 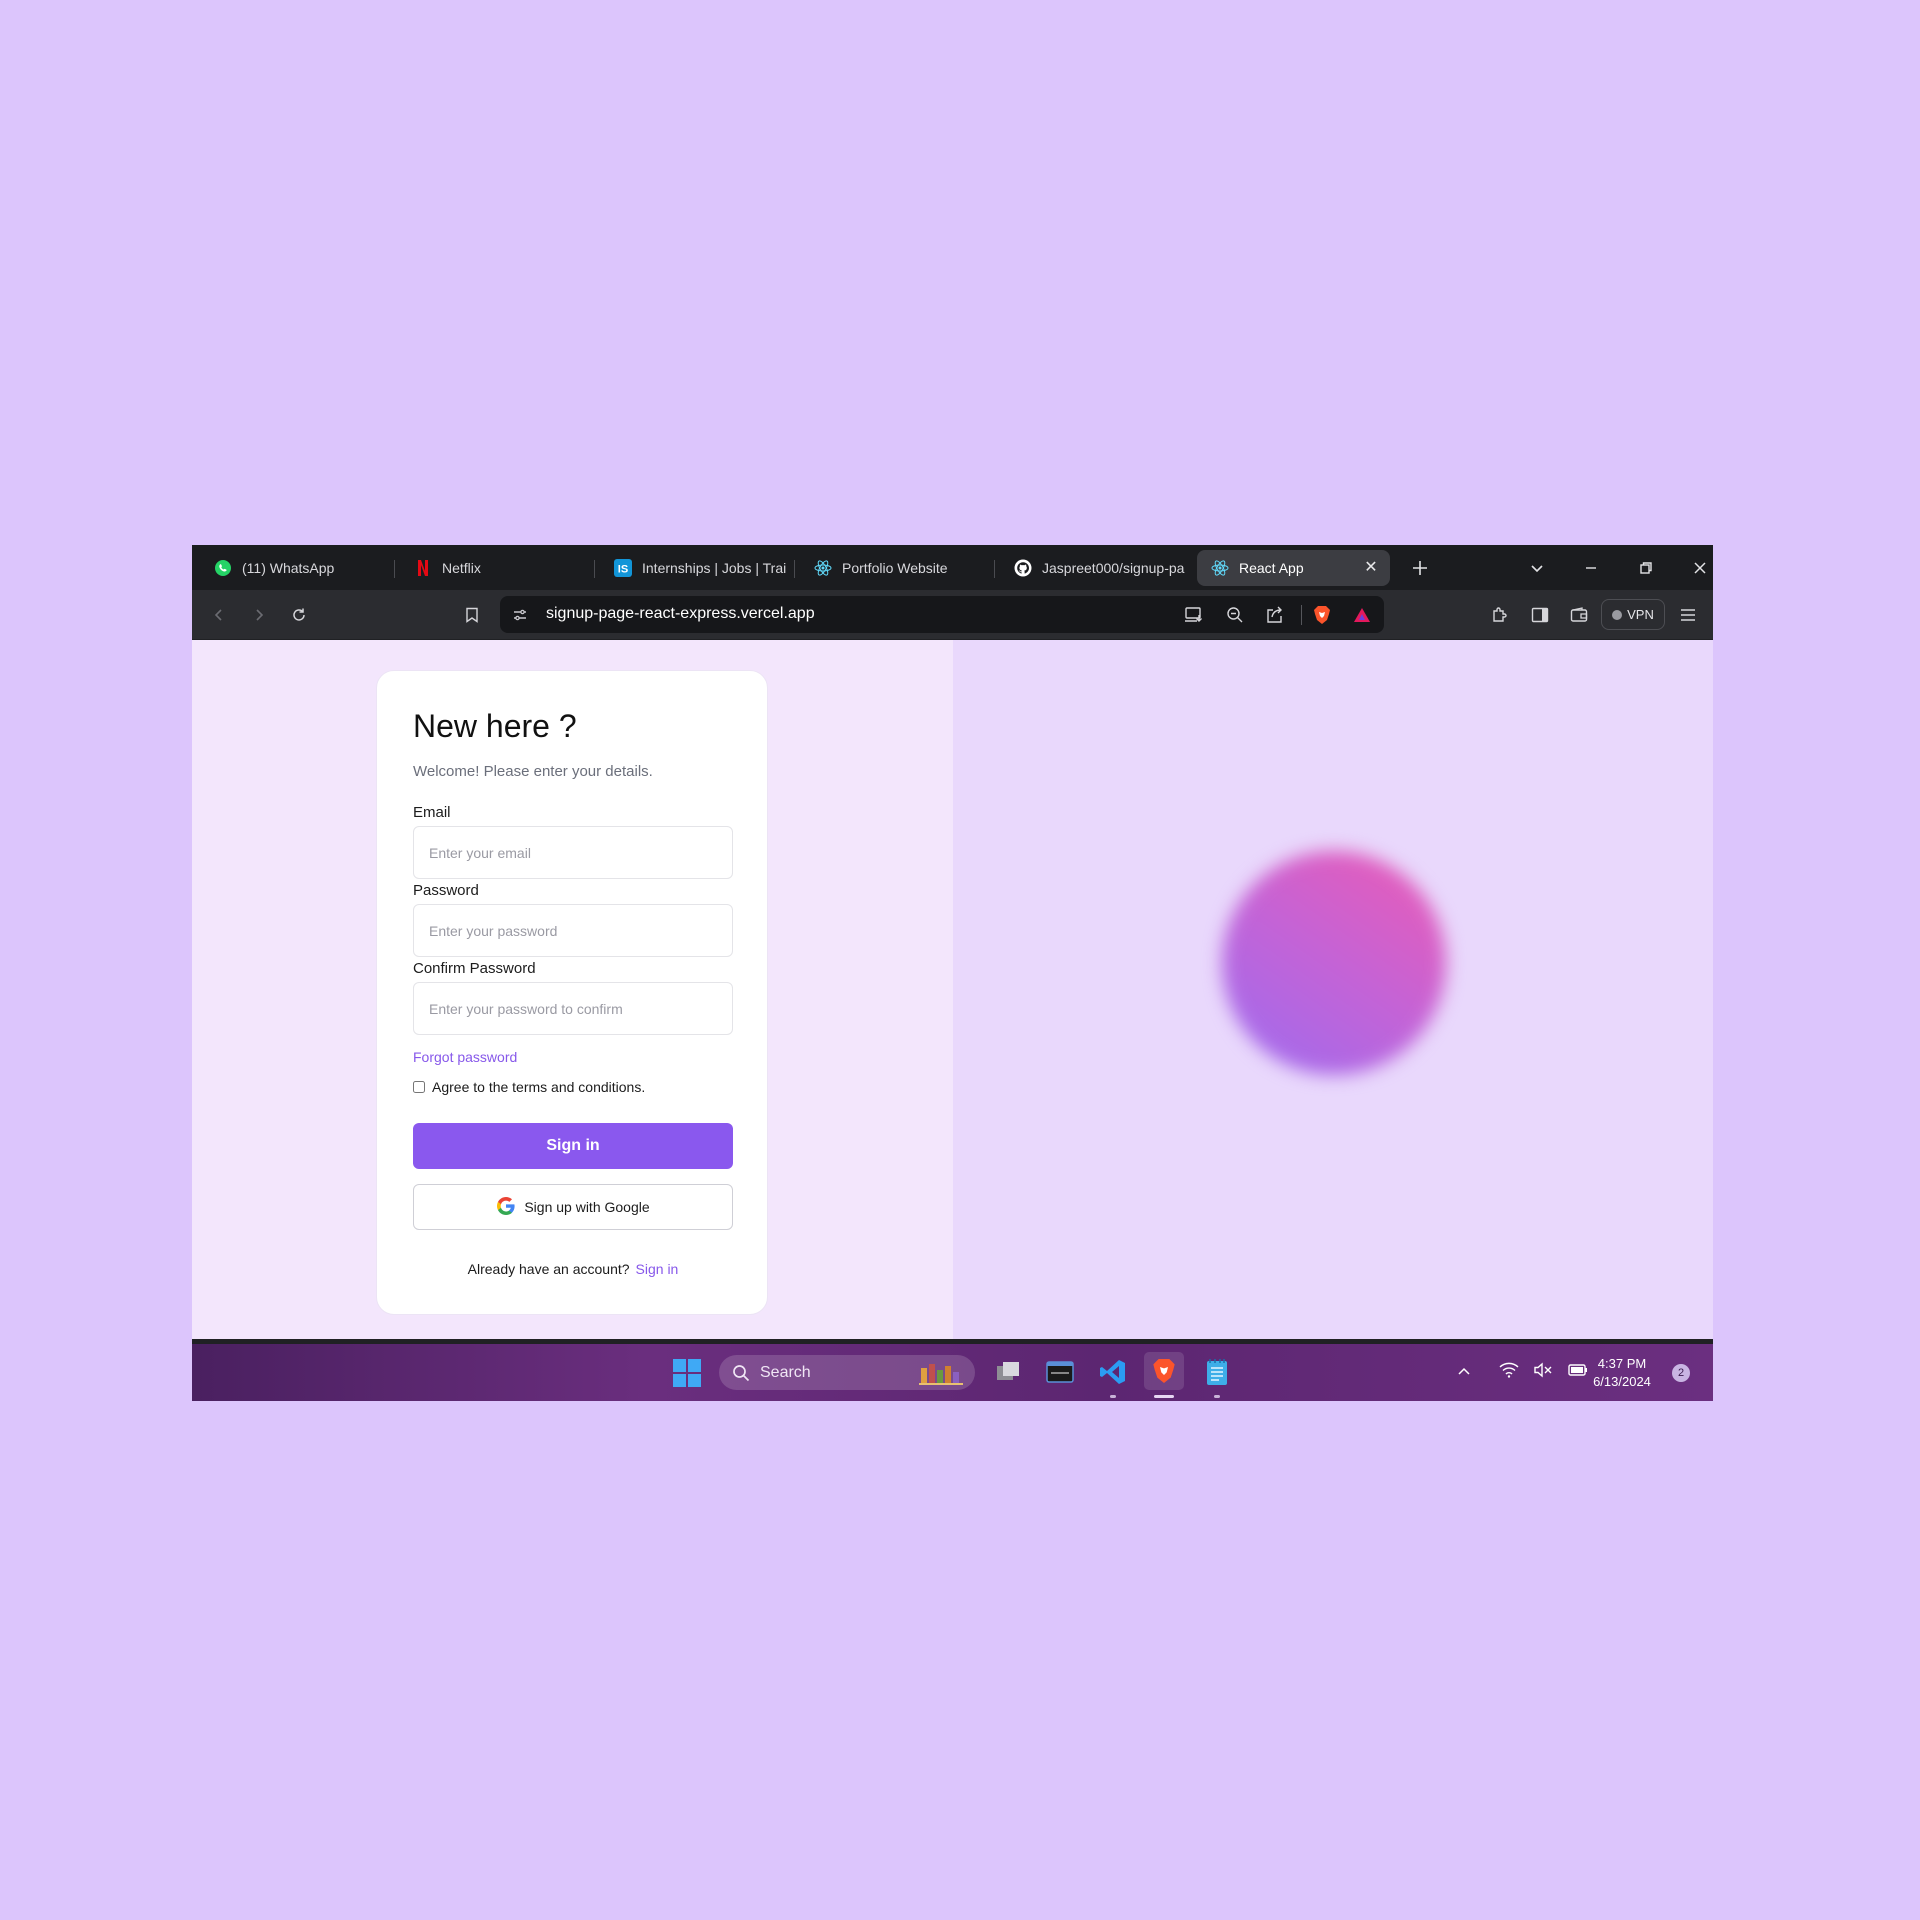 What do you see at coordinates (1543, 1372) in the screenshot?
I see `volume-muted-icon` at bounding box center [1543, 1372].